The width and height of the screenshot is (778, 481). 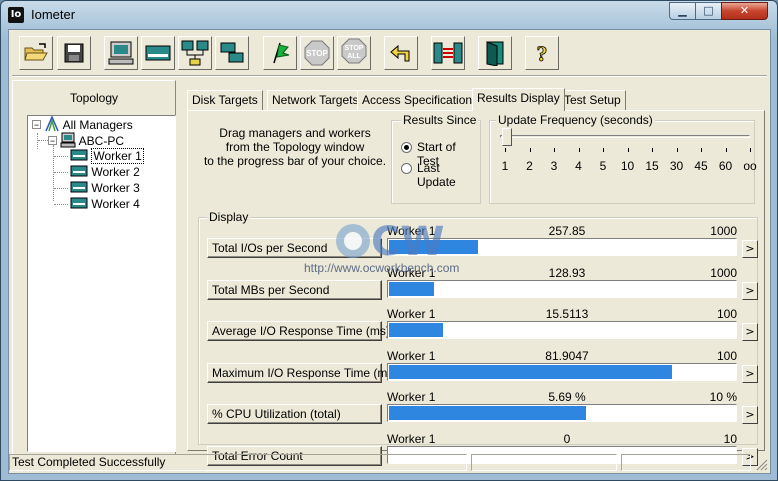 What do you see at coordinates (225, 100) in the screenshot?
I see `tab-disk-targets: Disk Targets` at bounding box center [225, 100].